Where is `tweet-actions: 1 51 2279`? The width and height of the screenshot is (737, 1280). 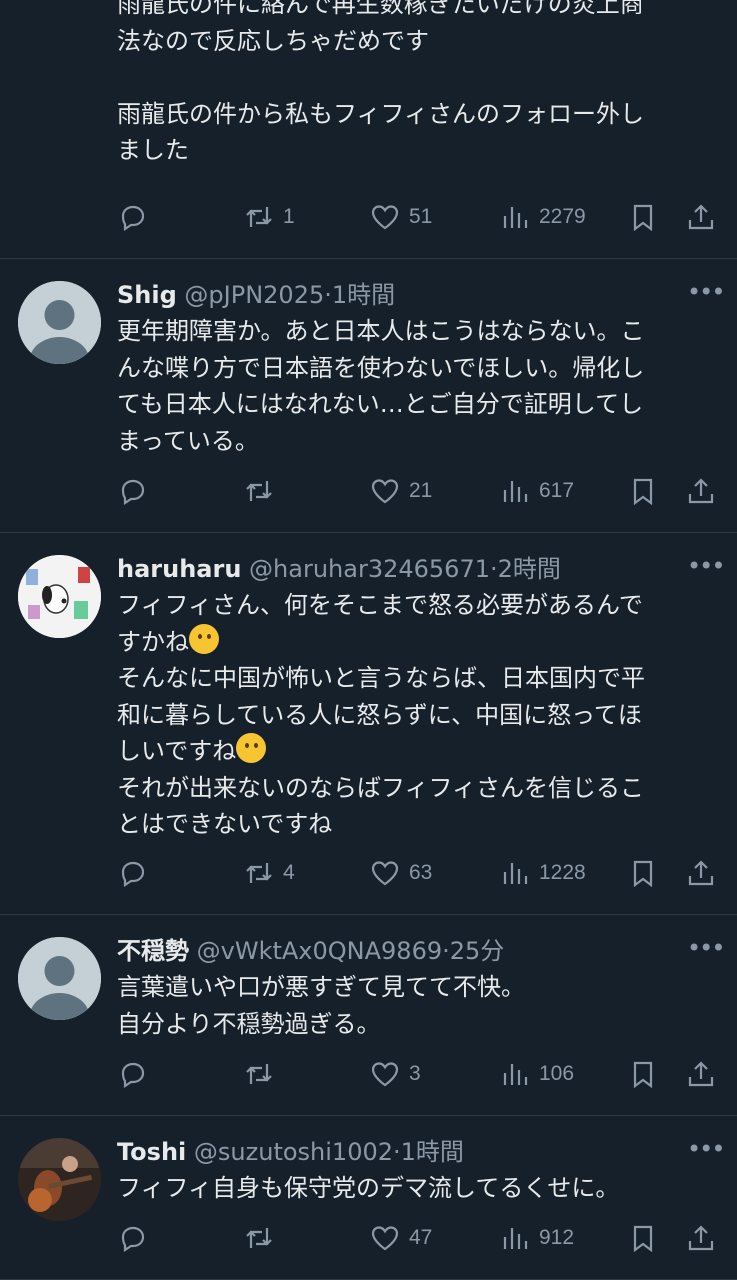 tweet-actions: 1 51 2279 is located at coordinates (417, 217).